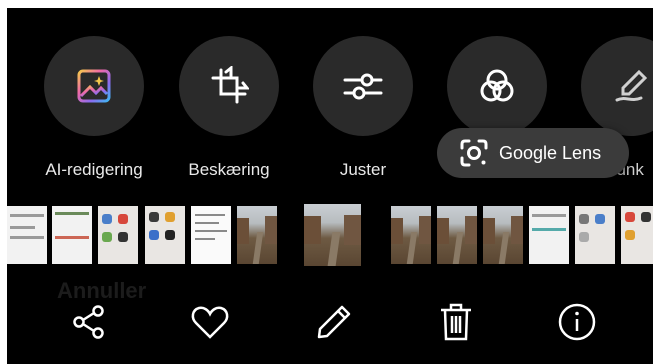  I want to click on edit-button, so click(334, 322).